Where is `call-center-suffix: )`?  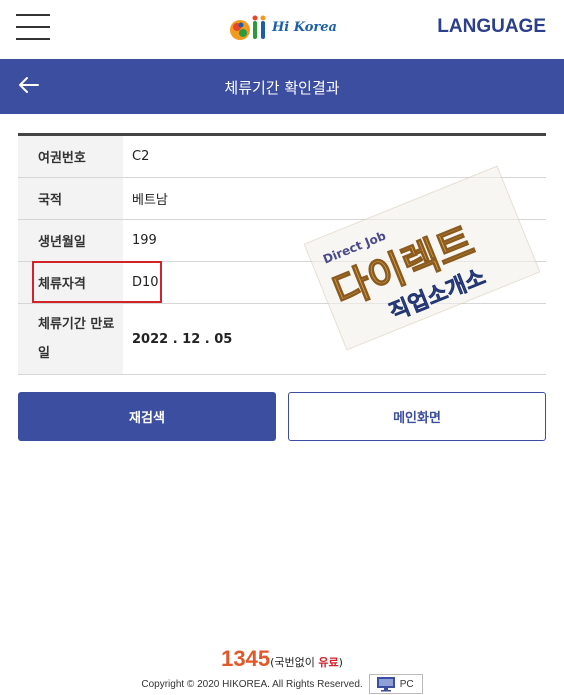 call-center-suffix: ) is located at coordinates (340, 662).